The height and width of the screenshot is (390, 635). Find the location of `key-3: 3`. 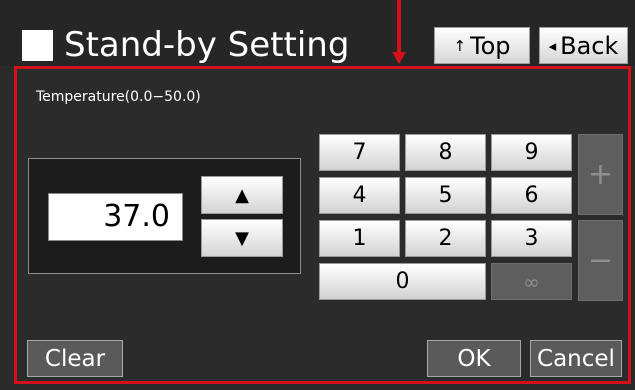

key-3: 3 is located at coordinates (531, 238).